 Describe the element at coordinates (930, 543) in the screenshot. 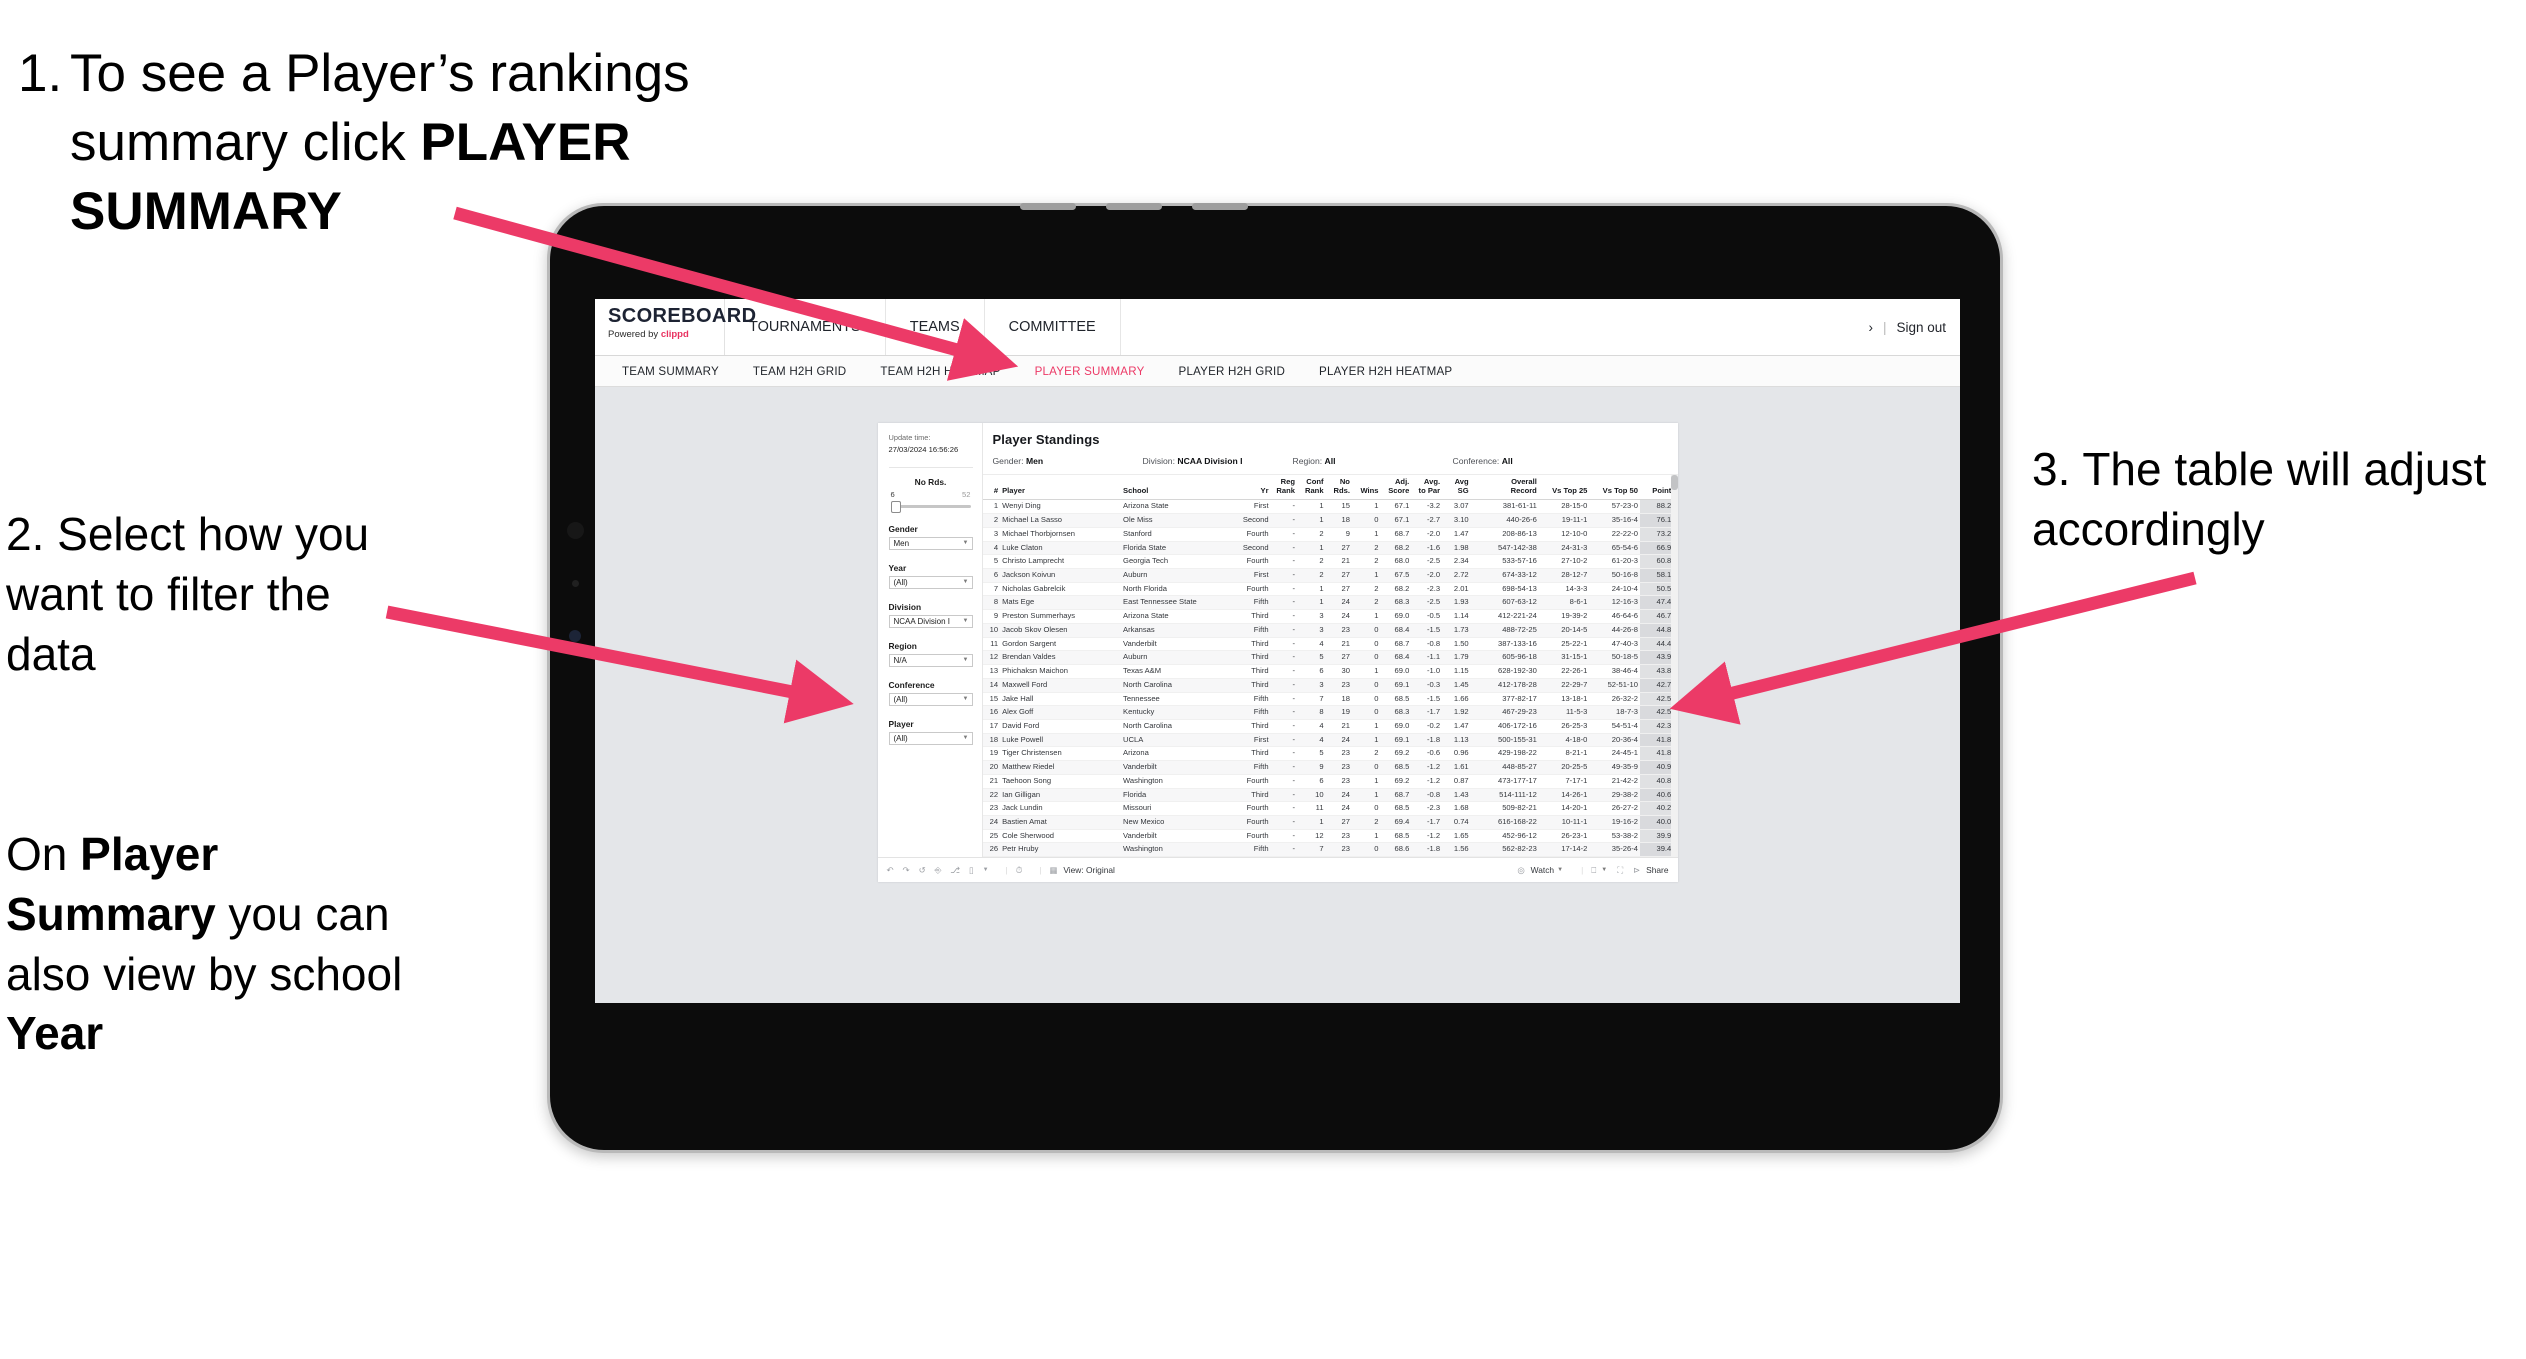

I see `filter-gender-select: Men ▼` at that location.